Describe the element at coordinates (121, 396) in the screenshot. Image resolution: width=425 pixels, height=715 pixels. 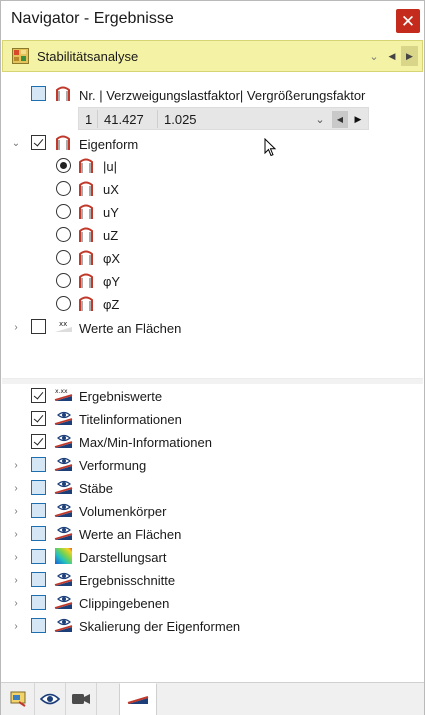
I see `display-item-label: Ergebniswerte` at that location.